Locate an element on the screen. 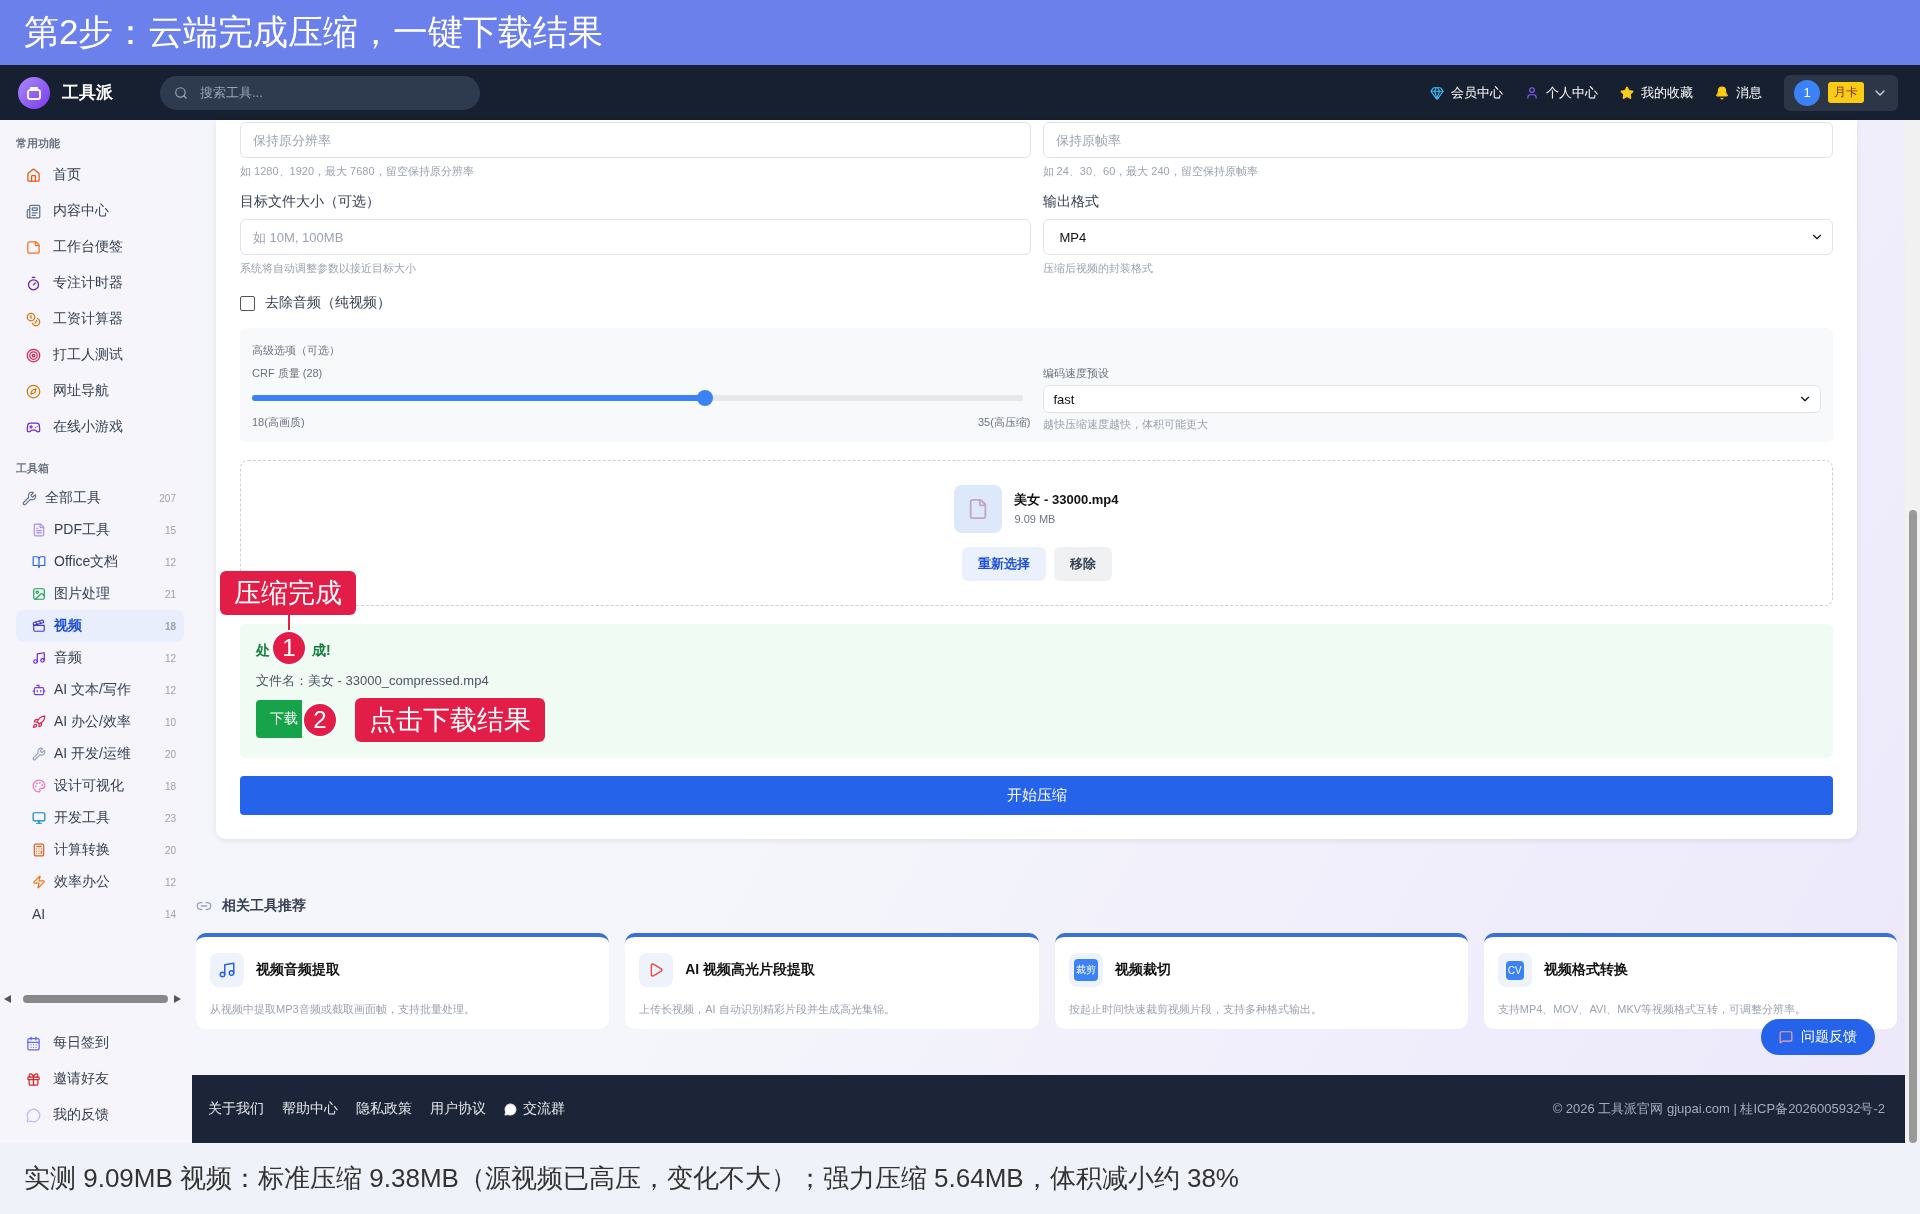 This screenshot has height=1214, width=1920. document-icon is located at coordinates (39, 530).